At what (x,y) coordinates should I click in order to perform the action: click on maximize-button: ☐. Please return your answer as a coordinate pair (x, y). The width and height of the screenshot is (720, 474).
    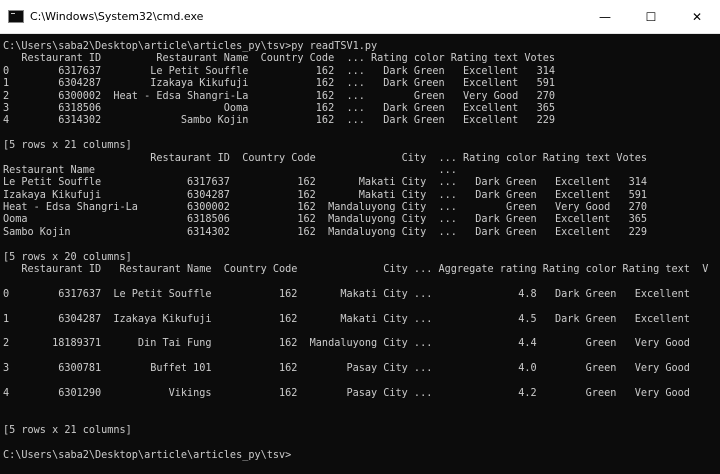
    Looking at the image, I should click on (651, 16).